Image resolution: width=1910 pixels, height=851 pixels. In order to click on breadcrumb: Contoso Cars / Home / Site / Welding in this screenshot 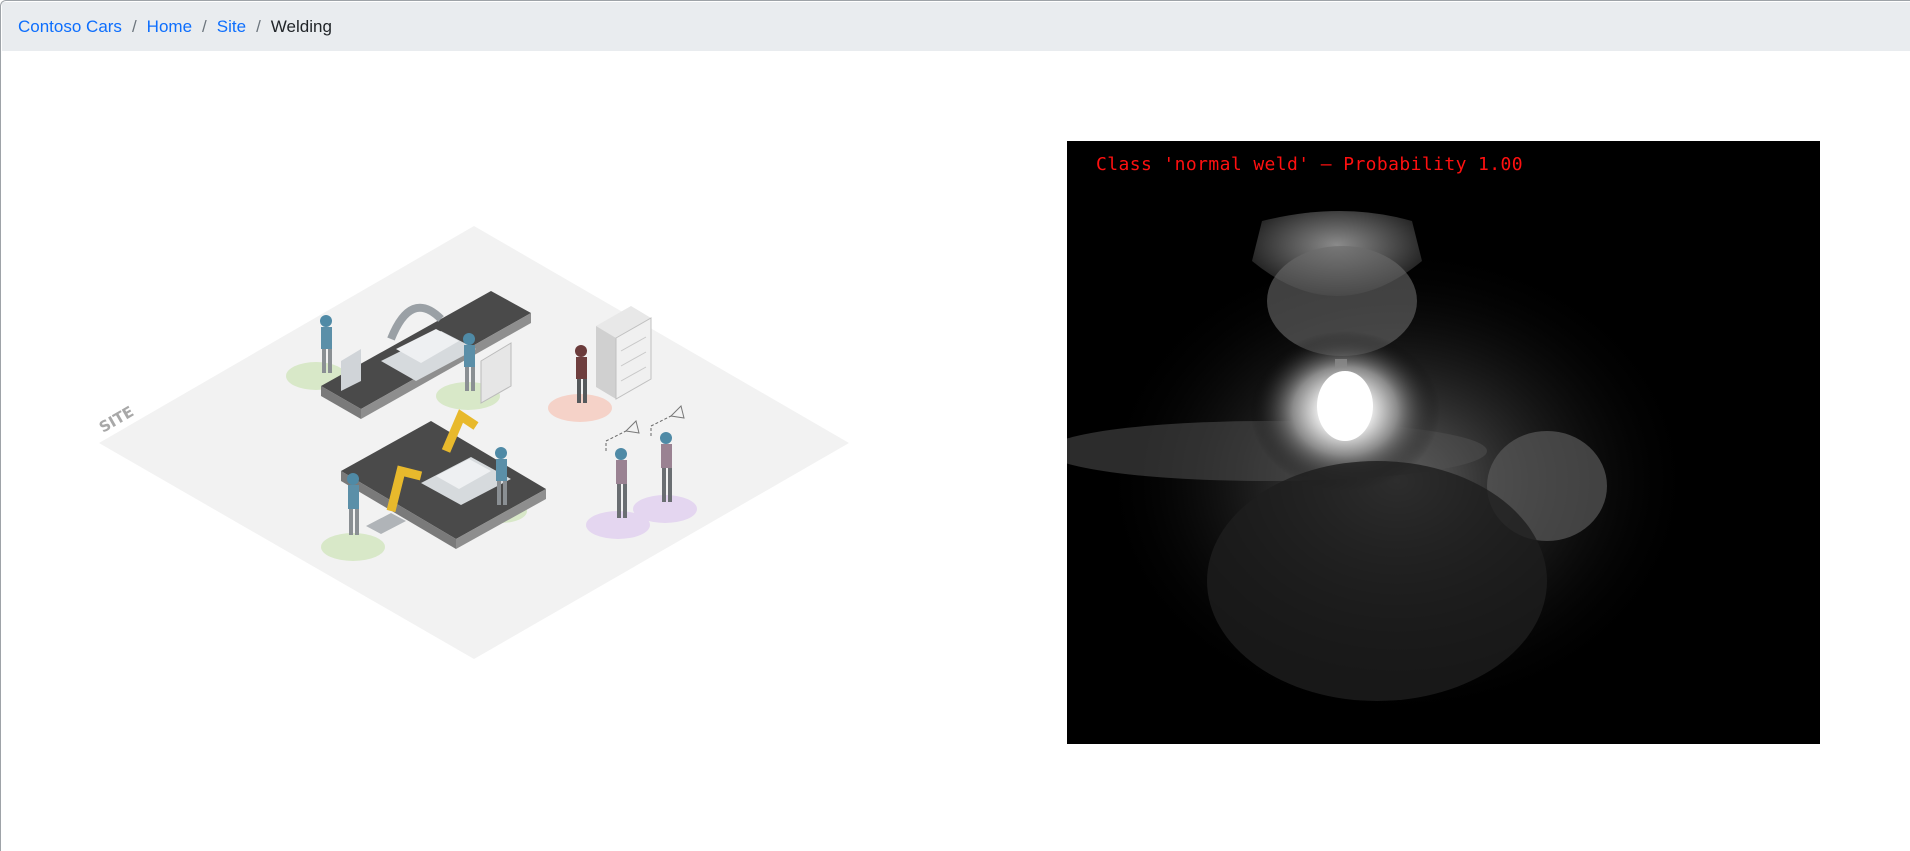, I will do `click(956, 26)`.